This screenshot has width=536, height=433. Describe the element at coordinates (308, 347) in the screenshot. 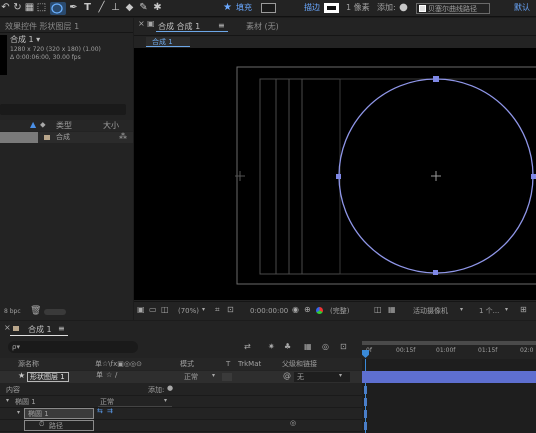

I see `frame-blending-icon: ▦` at that location.